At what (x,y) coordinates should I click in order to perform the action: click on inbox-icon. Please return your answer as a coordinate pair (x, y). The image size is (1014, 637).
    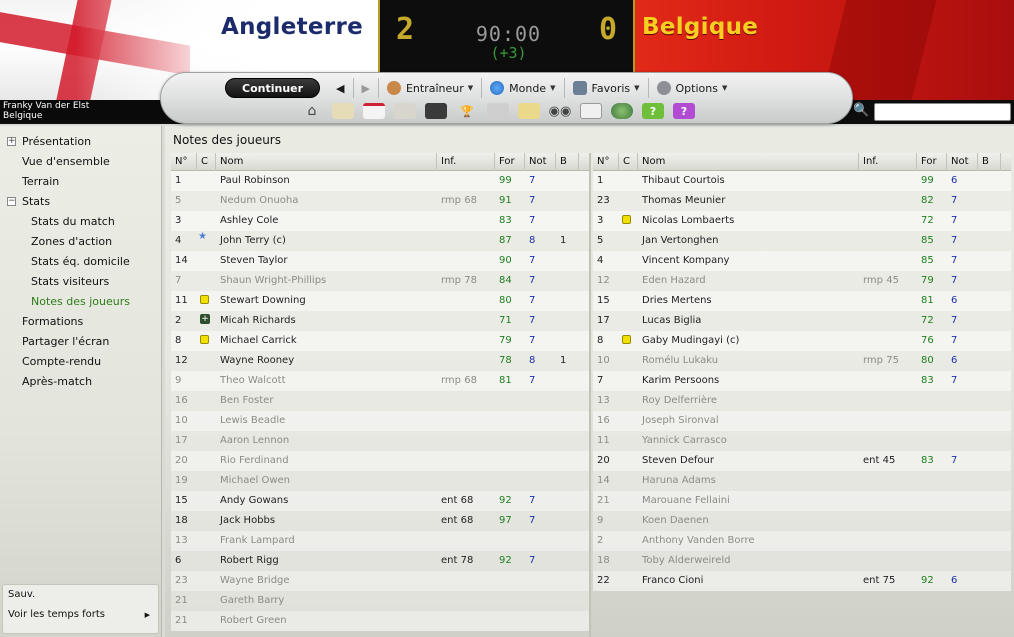
    Looking at the image, I should click on (343, 111).